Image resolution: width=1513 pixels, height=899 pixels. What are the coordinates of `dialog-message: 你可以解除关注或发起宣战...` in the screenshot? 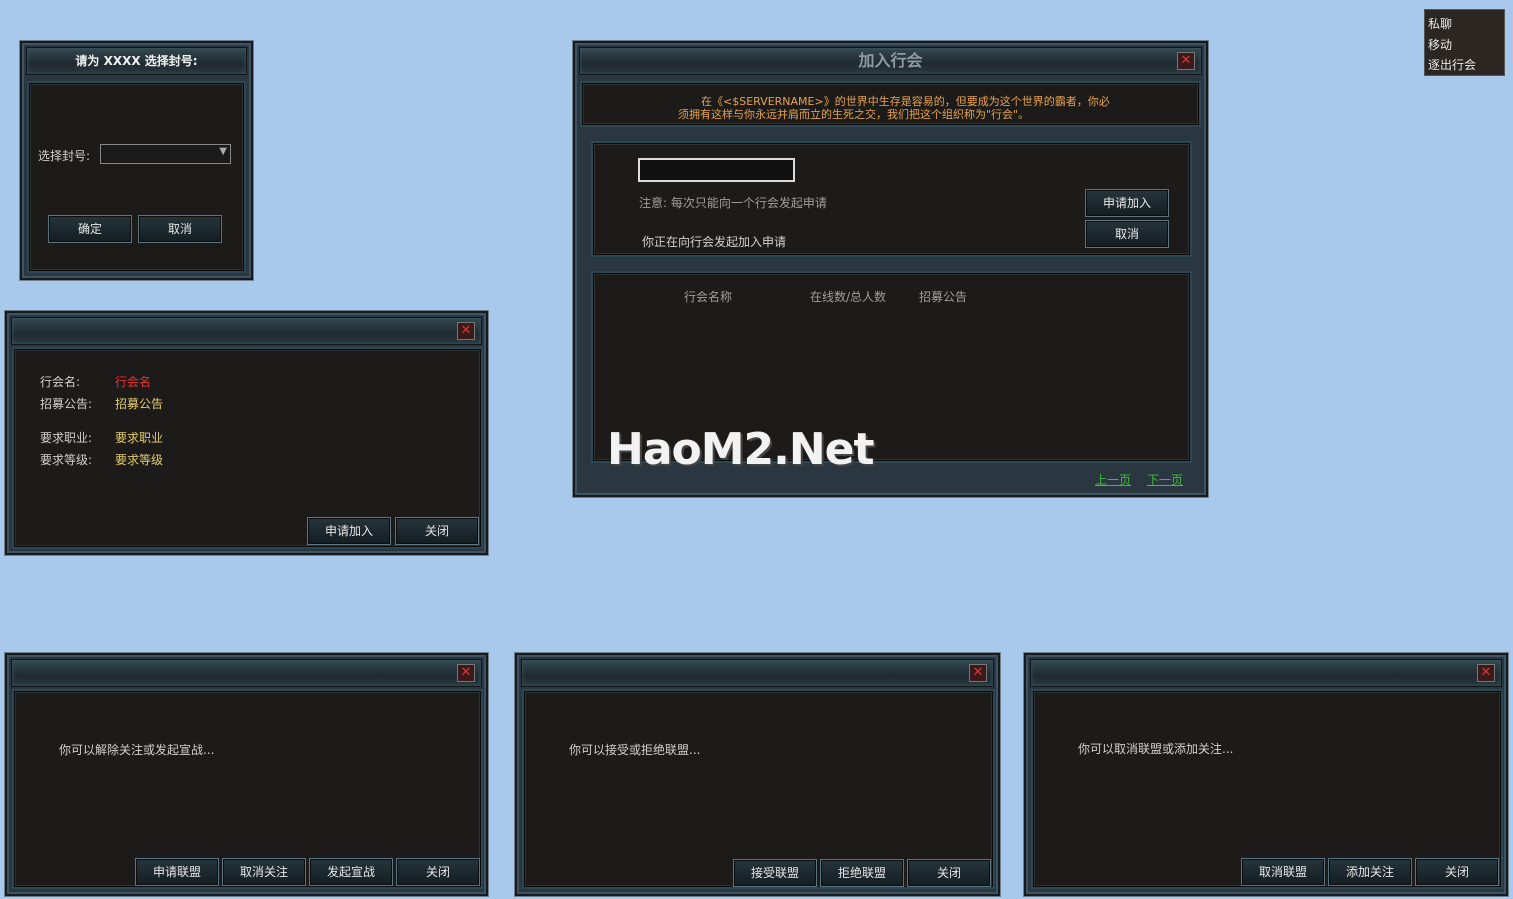 It's located at (137, 750).